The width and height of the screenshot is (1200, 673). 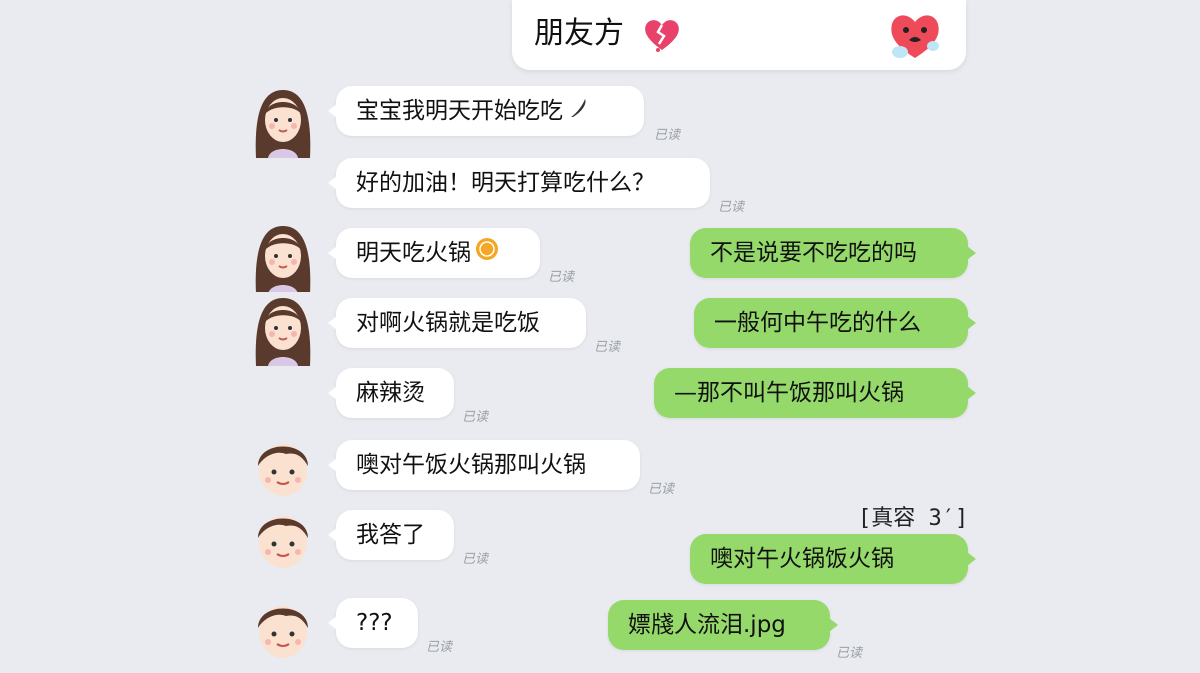 I want to click on chat-title: 朋友方, so click(x=579, y=33).